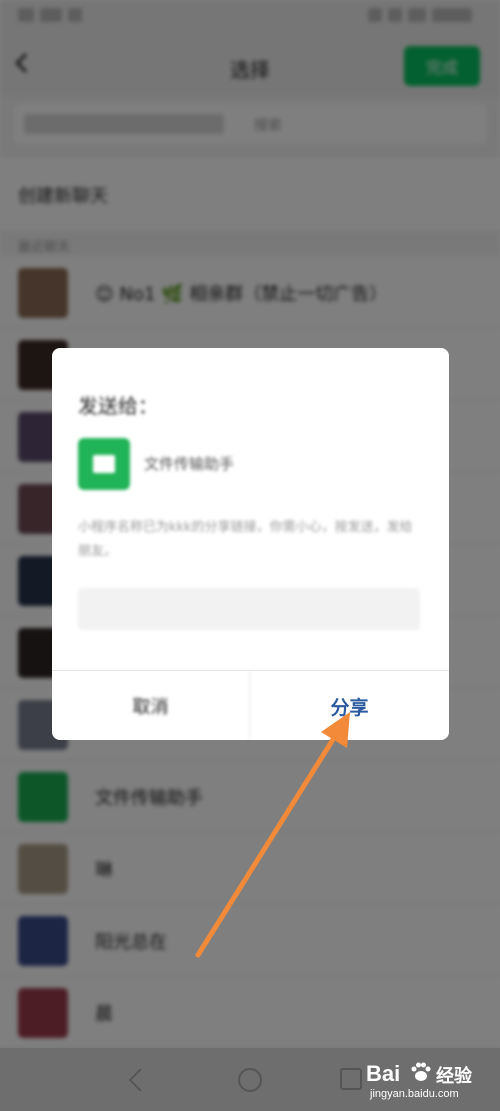 This screenshot has width=500, height=1111. What do you see at coordinates (245, 539) in the screenshot?
I see `dialog-description: 小程序名称已为kkk的分享链接，你需小心，按发送，发给朋友。` at bounding box center [245, 539].